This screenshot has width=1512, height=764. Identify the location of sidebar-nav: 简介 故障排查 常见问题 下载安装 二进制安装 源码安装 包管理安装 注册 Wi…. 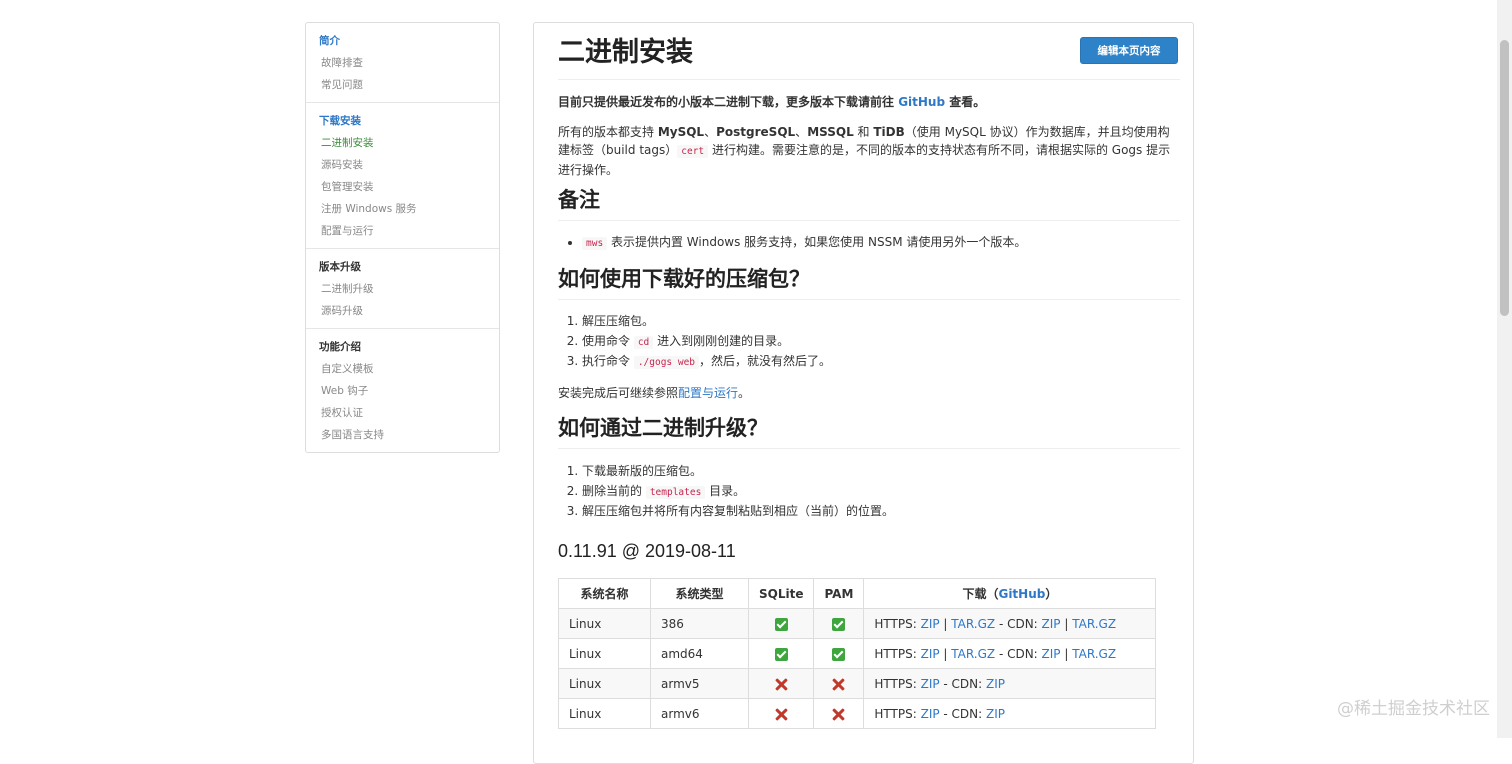
(402, 237).